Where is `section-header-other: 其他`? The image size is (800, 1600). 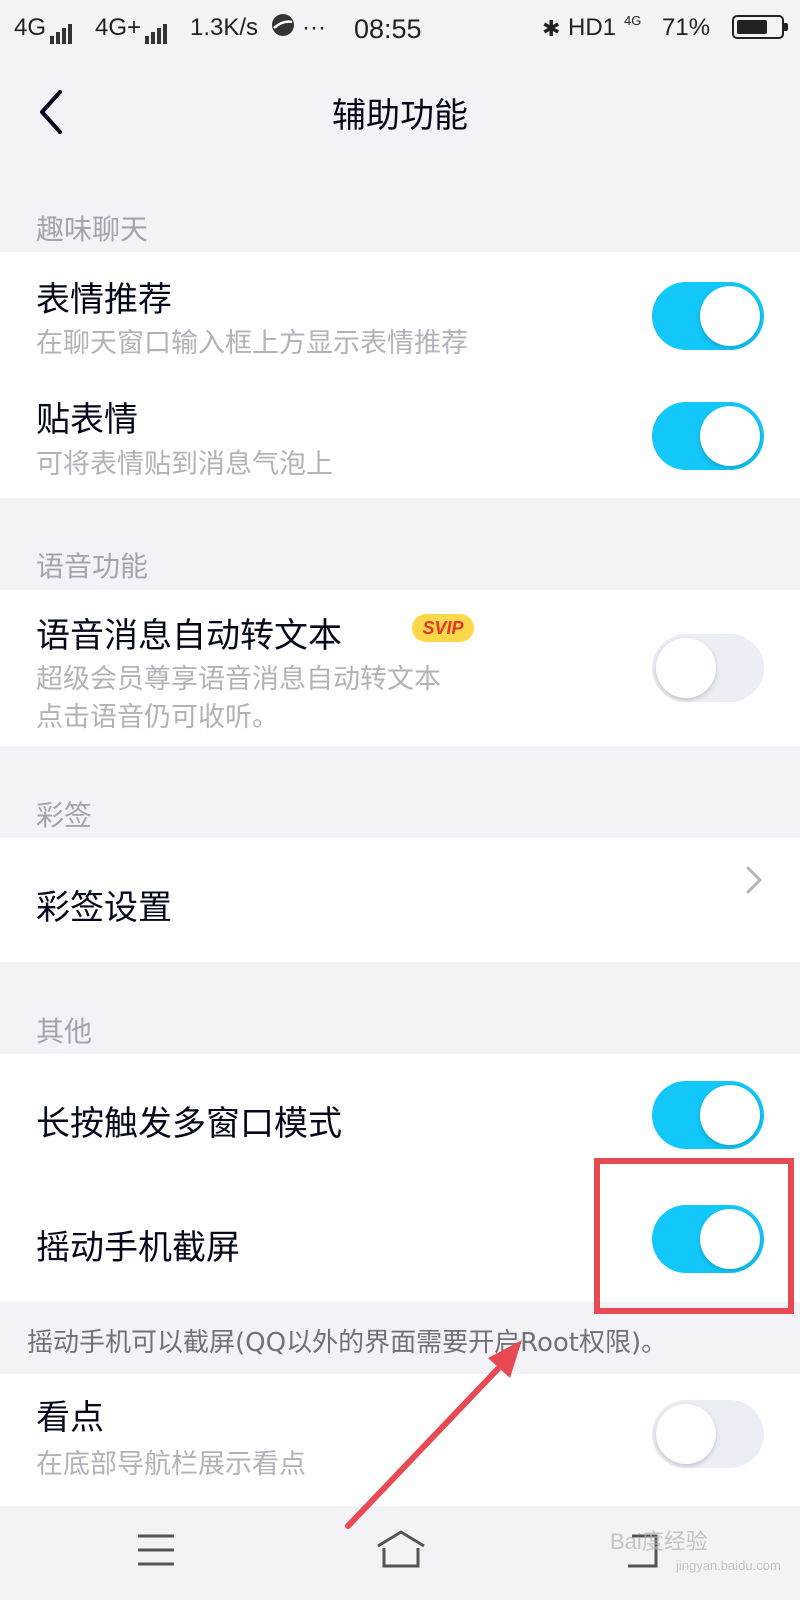 section-header-other: 其他 is located at coordinates (64, 1031).